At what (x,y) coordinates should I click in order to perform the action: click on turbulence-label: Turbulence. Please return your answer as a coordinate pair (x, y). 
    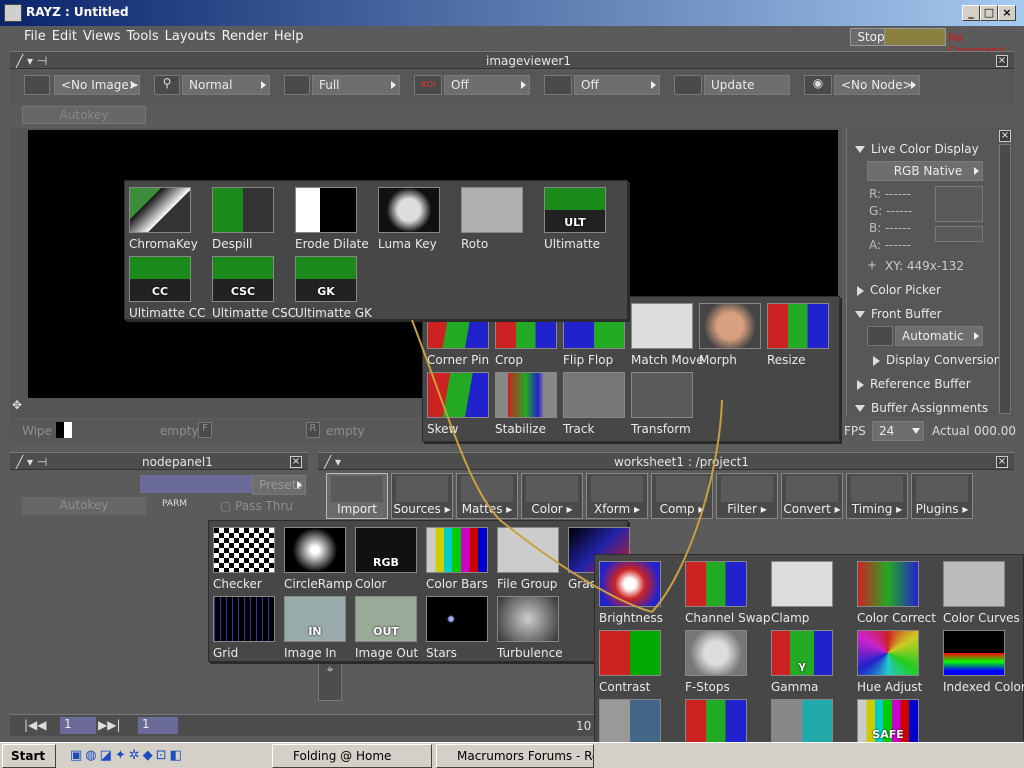
    Looking at the image, I should click on (530, 653).